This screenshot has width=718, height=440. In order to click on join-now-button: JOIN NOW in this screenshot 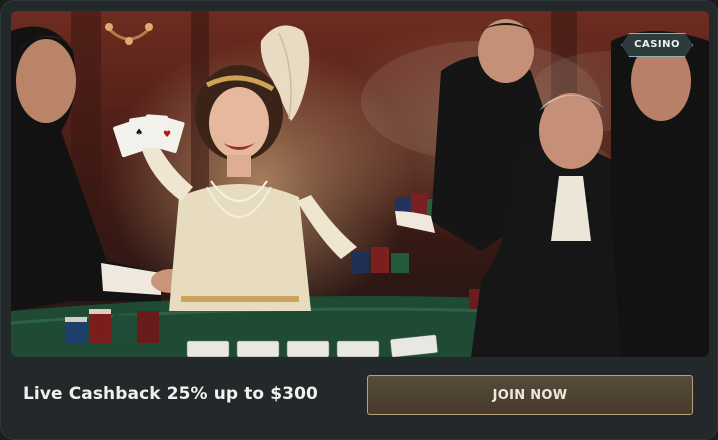, I will do `click(530, 395)`.